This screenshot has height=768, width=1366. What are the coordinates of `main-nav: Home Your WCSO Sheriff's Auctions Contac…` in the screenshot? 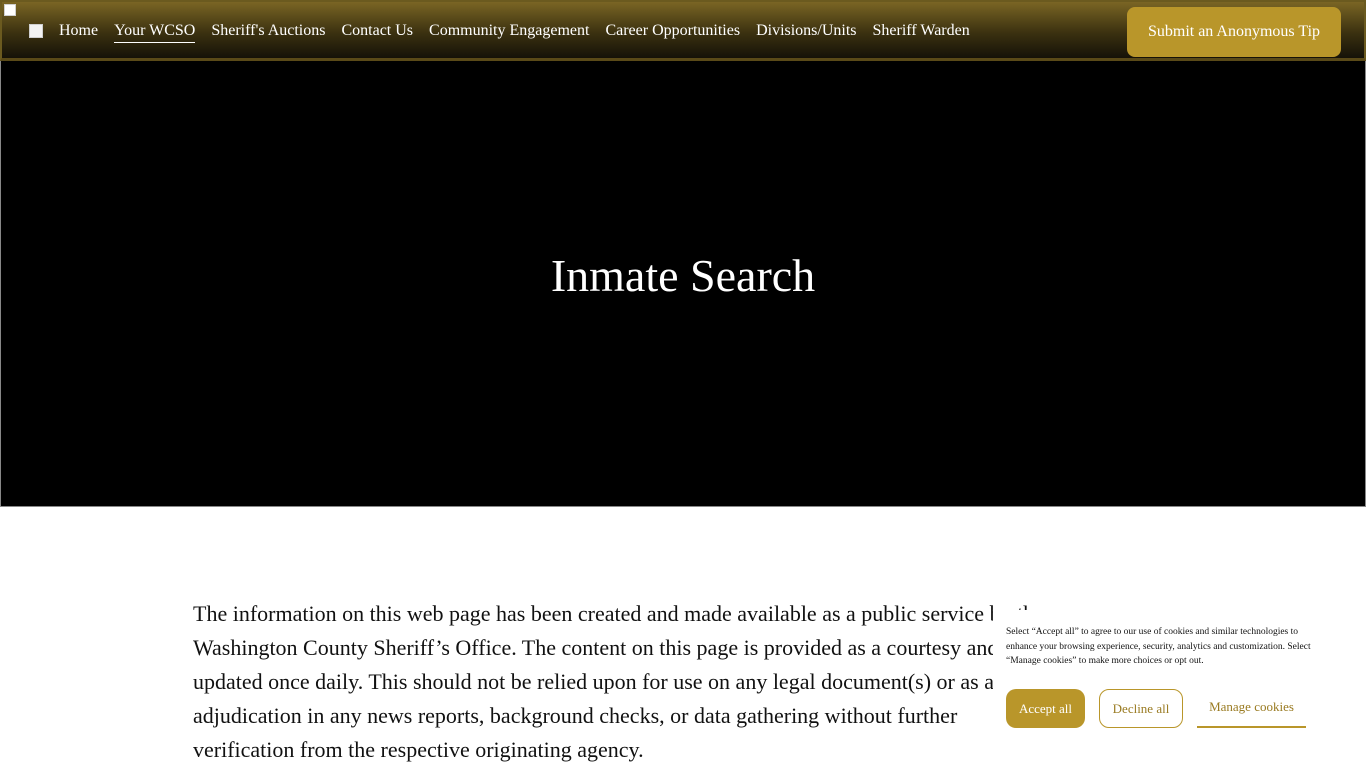 It's located at (522, 32).